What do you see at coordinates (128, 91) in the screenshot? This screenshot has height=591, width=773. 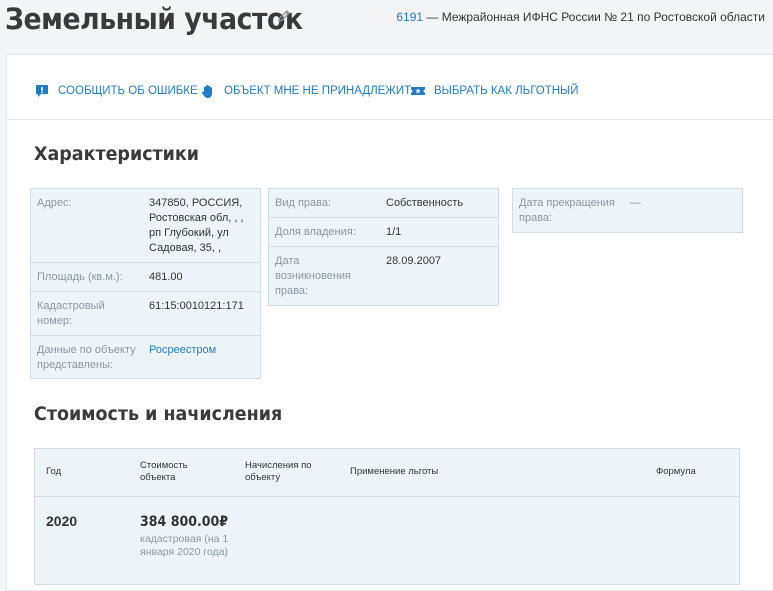 I see `report-error-label: Сообщить об ошибке` at bounding box center [128, 91].